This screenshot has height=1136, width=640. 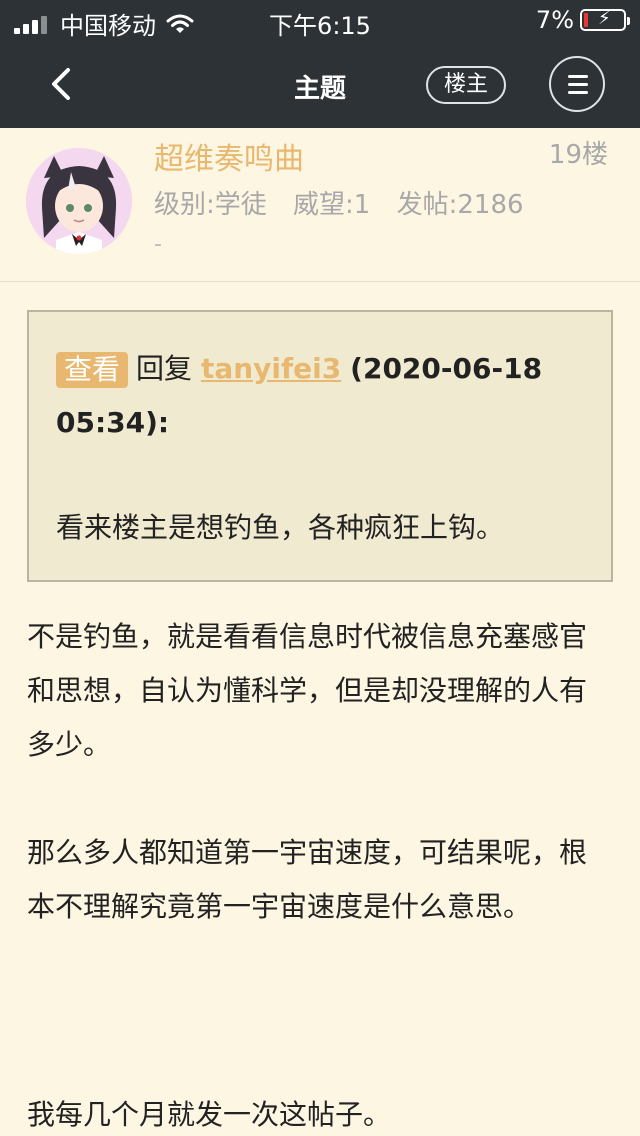 What do you see at coordinates (577, 84) in the screenshot?
I see `menu-icon` at bounding box center [577, 84].